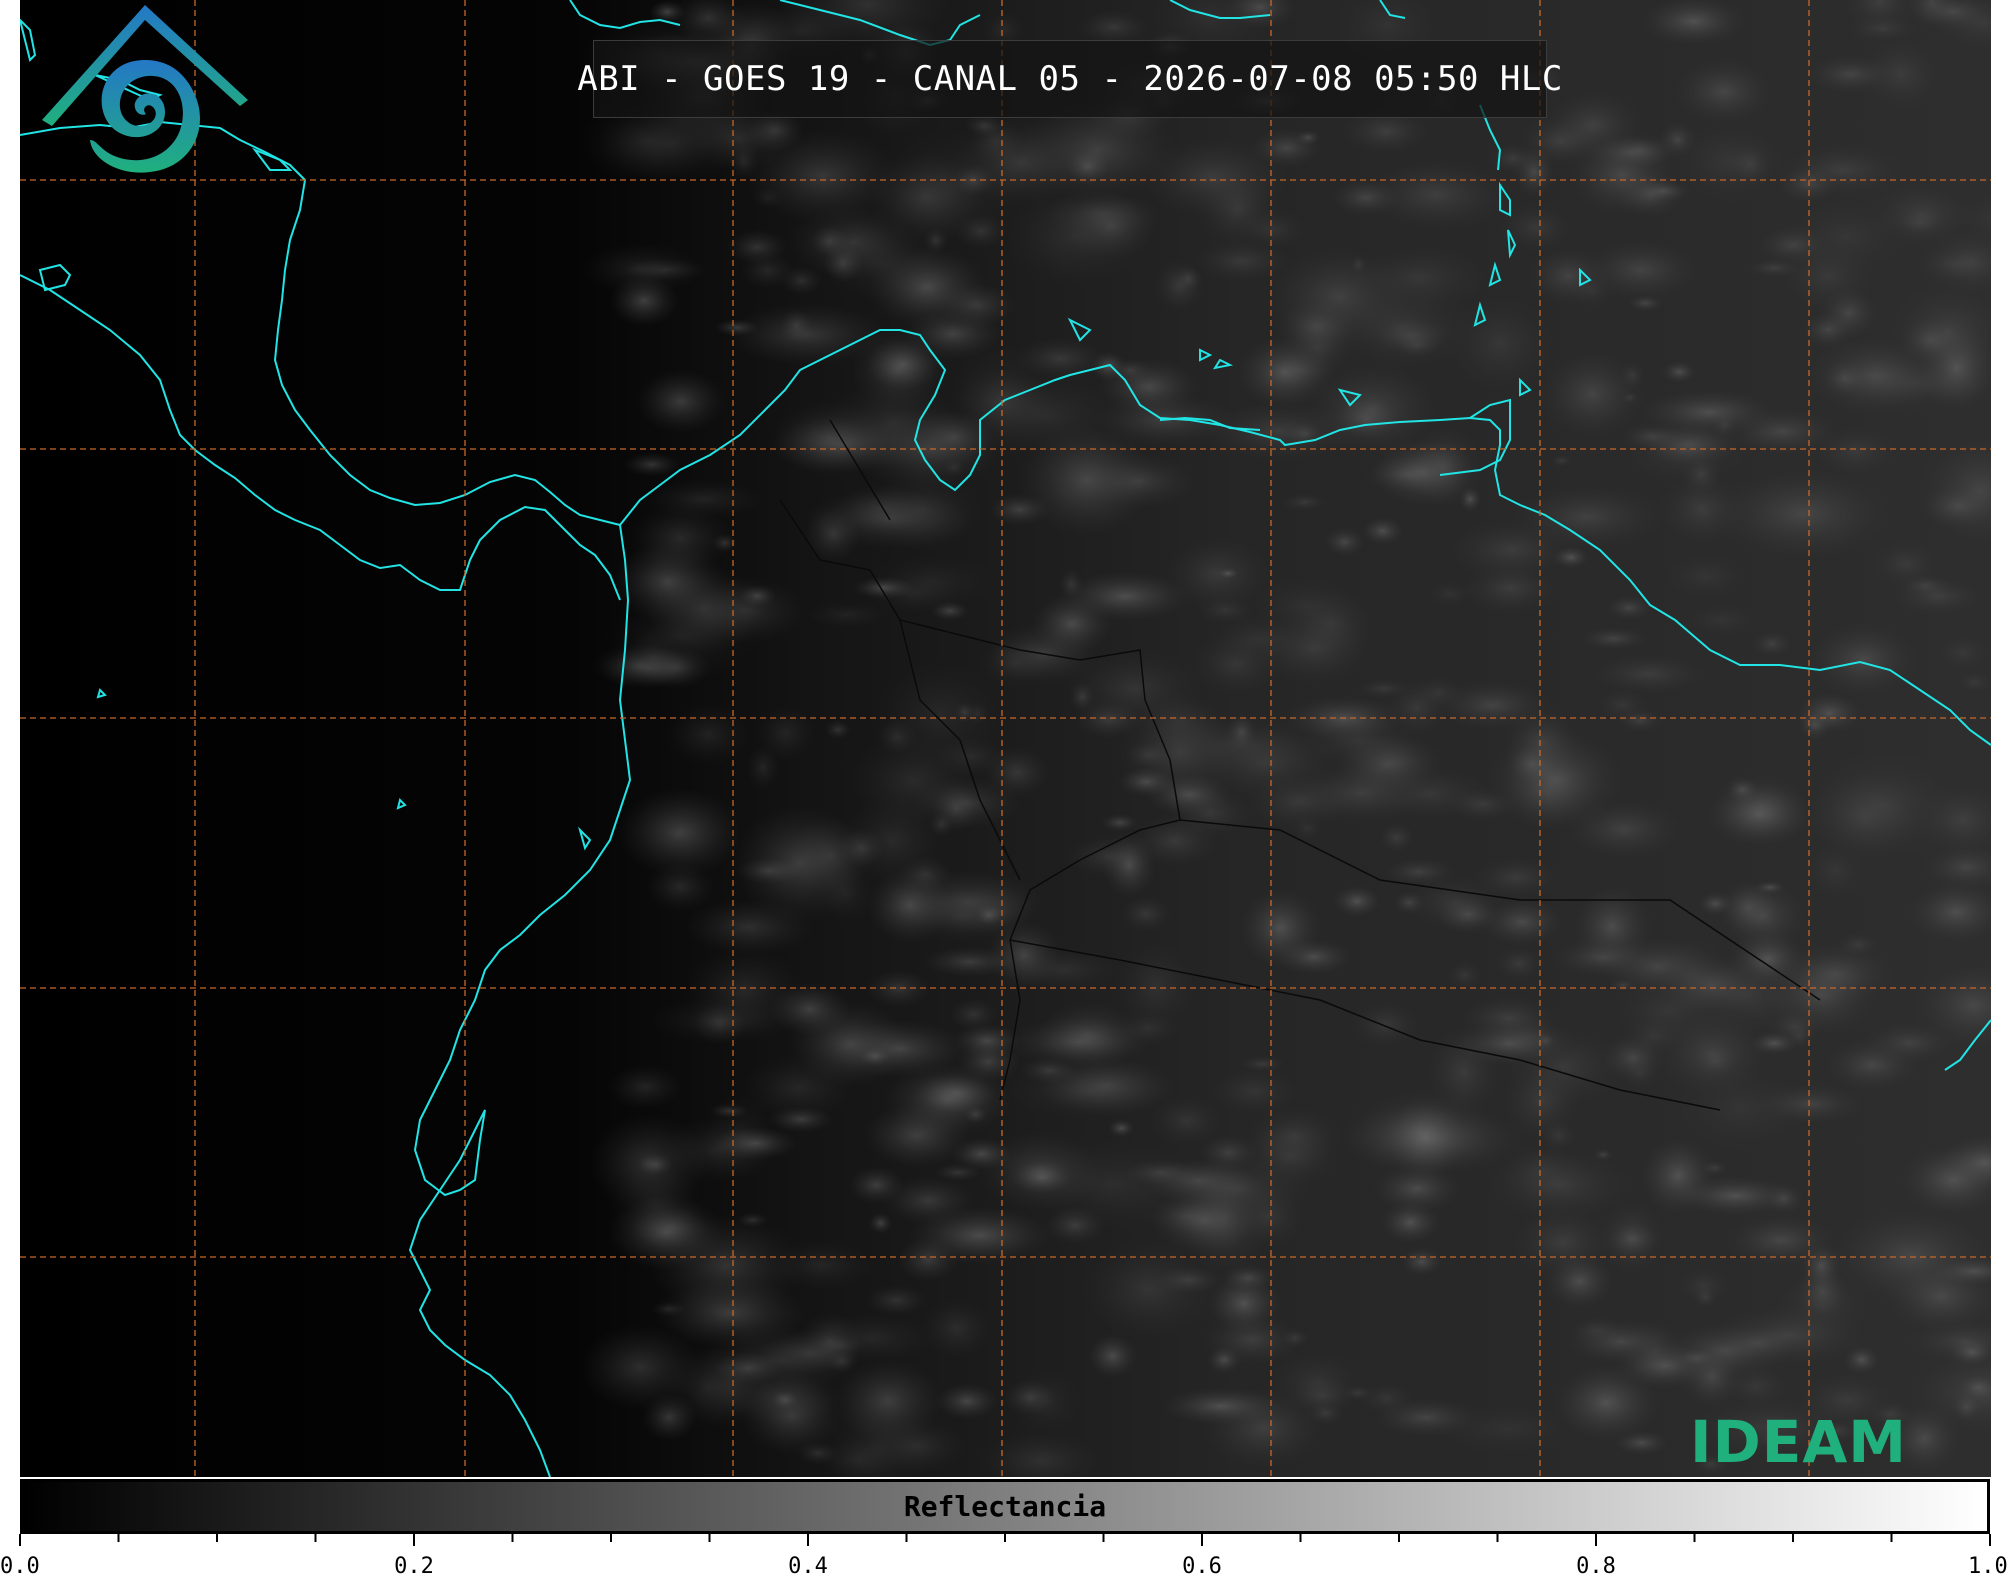 The height and width of the screenshot is (1579, 2011). Describe the element at coordinates (1005, 1540) in the screenshot. I see `colorbar-ticks` at that location.